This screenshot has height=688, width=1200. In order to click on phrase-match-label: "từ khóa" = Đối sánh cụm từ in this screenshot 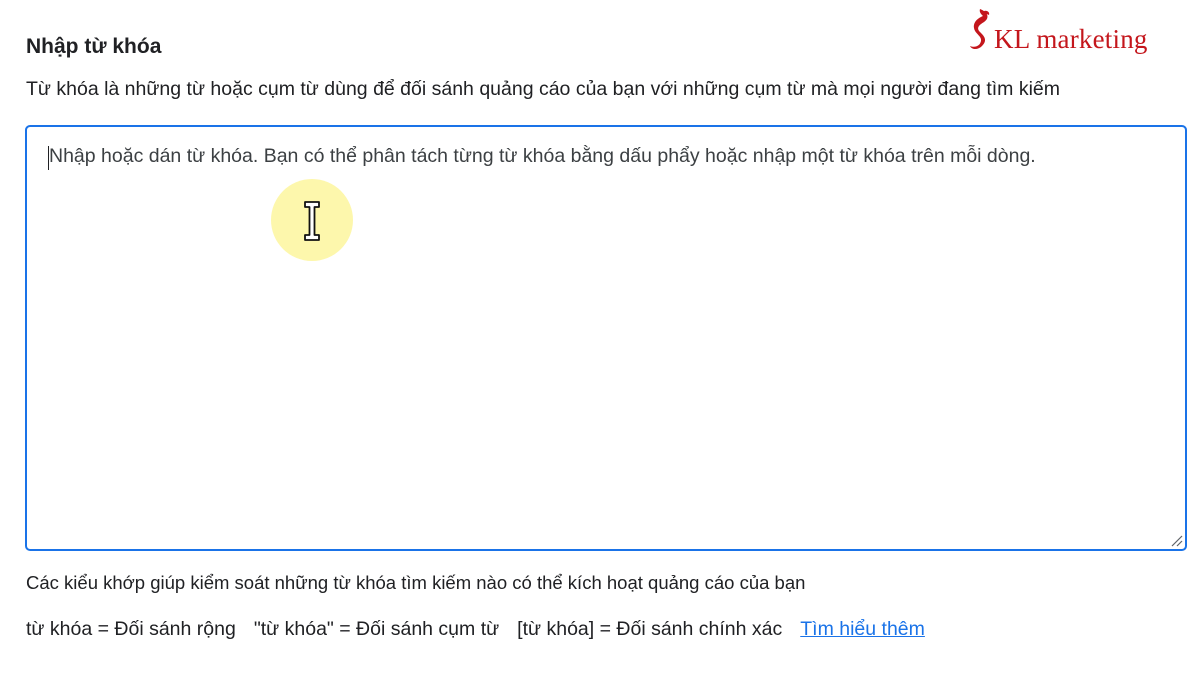, I will do `click(376, 629)`.